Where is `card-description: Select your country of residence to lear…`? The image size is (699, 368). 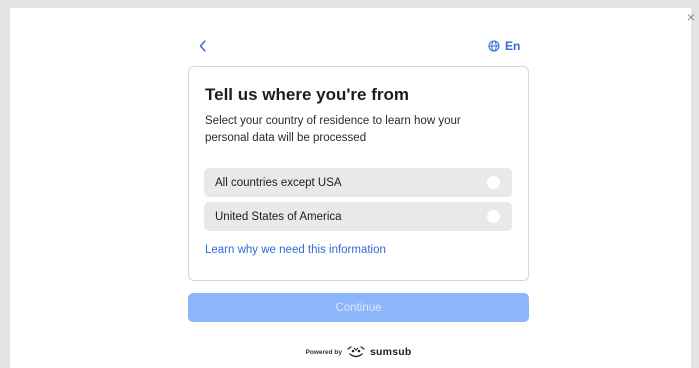 card-description: Select your country of residence to lear… is located at coordinates (333, 129).